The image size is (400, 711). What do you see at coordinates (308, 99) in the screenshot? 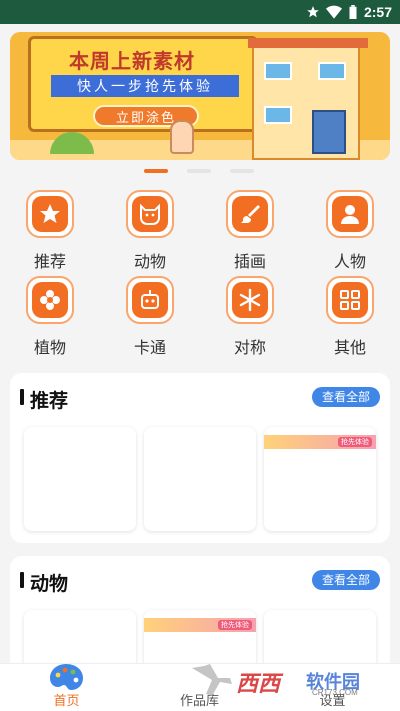
I see `building-illustration` at bounding box center [308, 99].